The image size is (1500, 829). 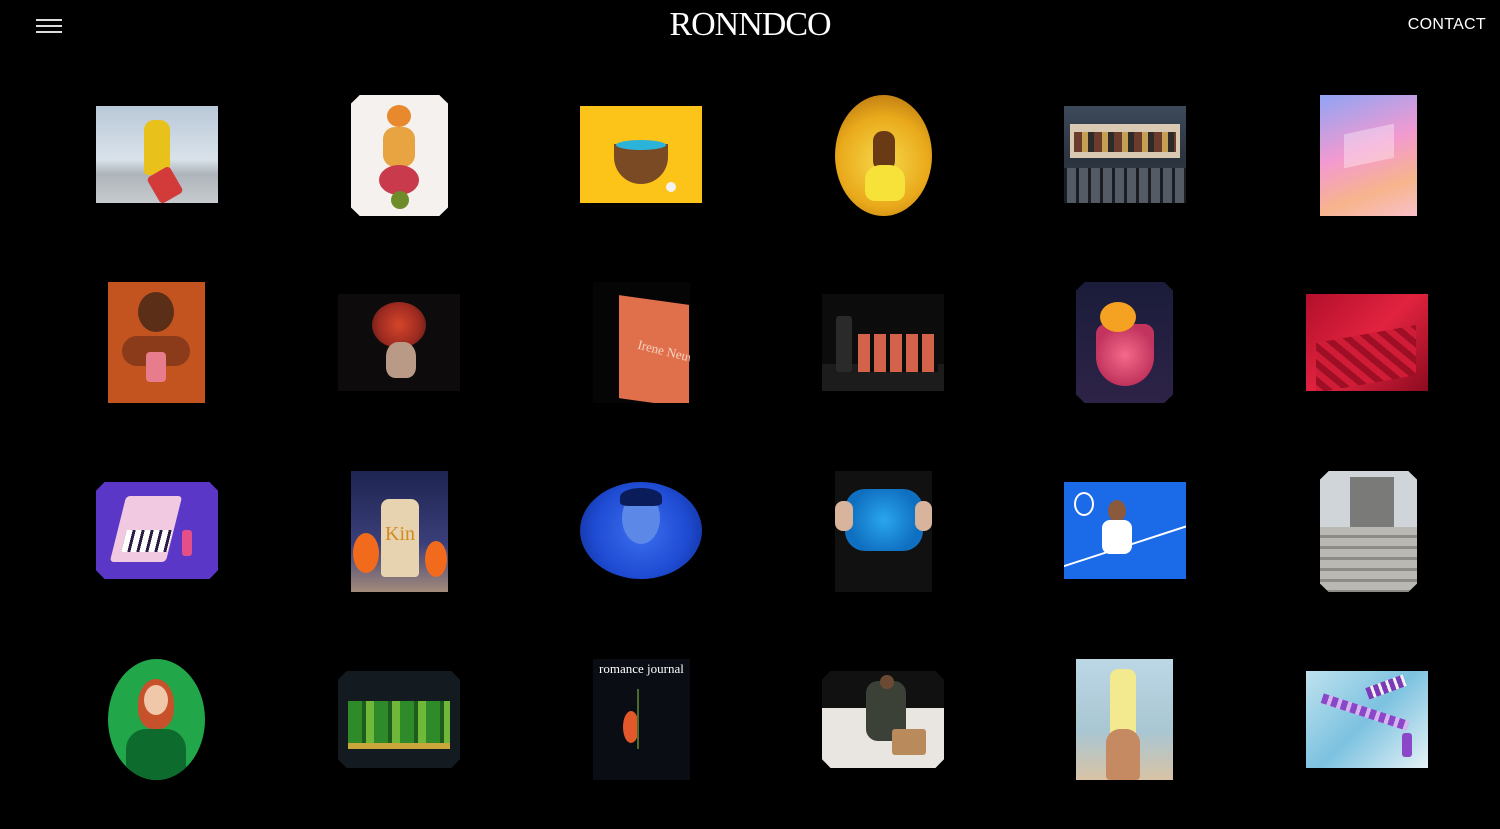 What do you see at coordinates (1124, 719) in the screenshot?
I see `project-tile-sunscreen` at bounding box center [1124, 719].